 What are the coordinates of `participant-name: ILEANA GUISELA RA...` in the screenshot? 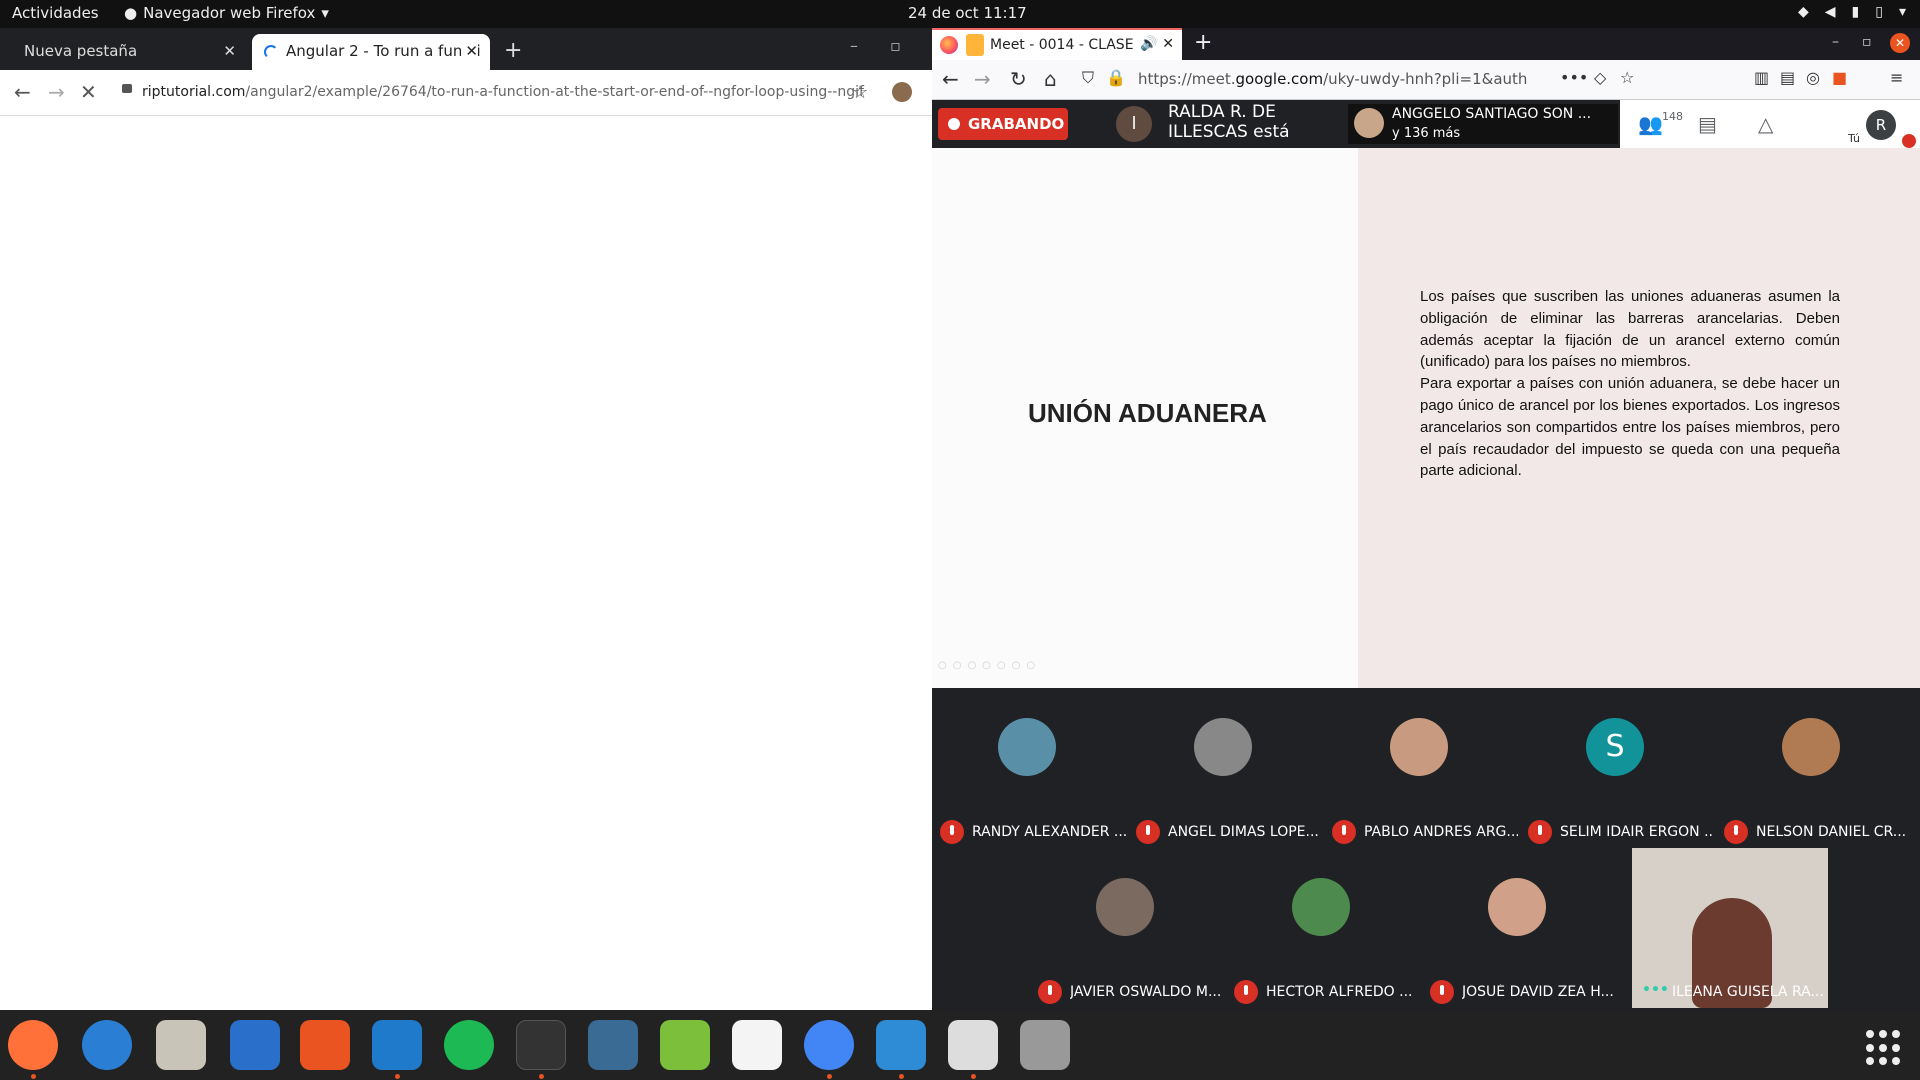 It's located at (1748, 992).